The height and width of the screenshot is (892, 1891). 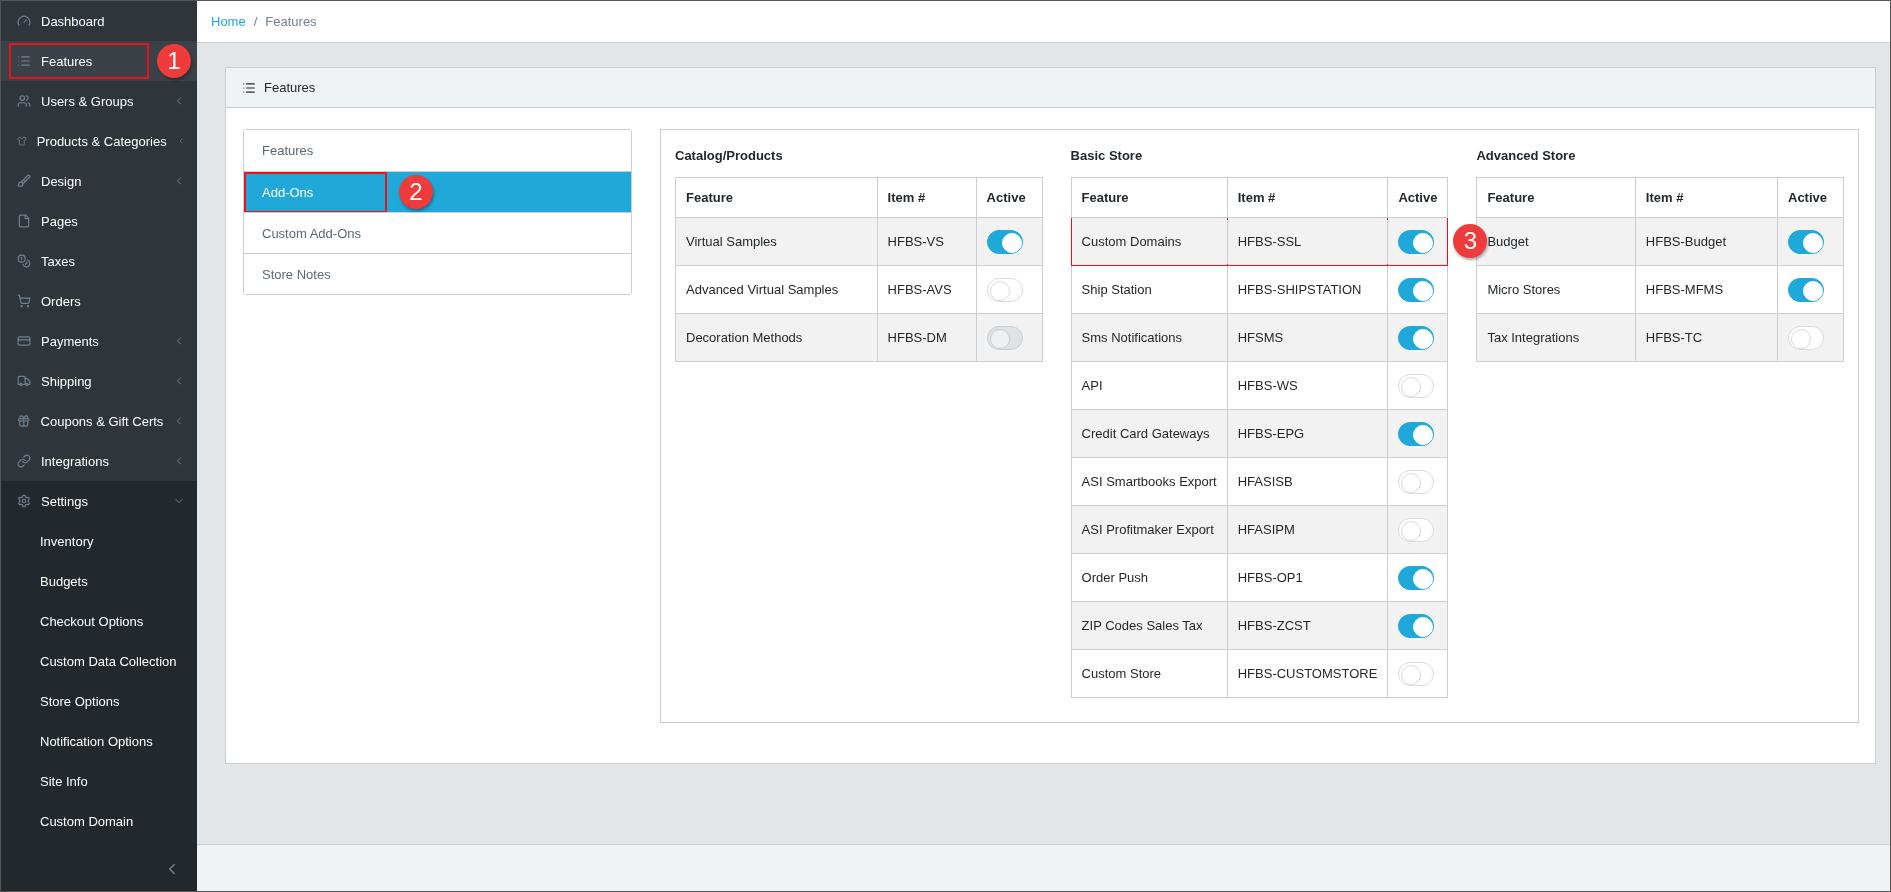 I want to click on table-title: Basic Store, so click(x=1107, y=155).